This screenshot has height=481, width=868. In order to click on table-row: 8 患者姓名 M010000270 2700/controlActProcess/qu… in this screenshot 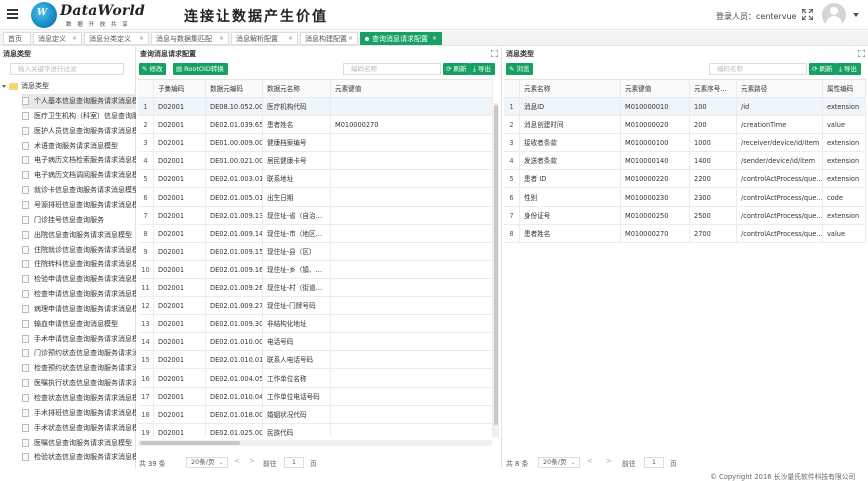, I will do `click(685, 233)`.